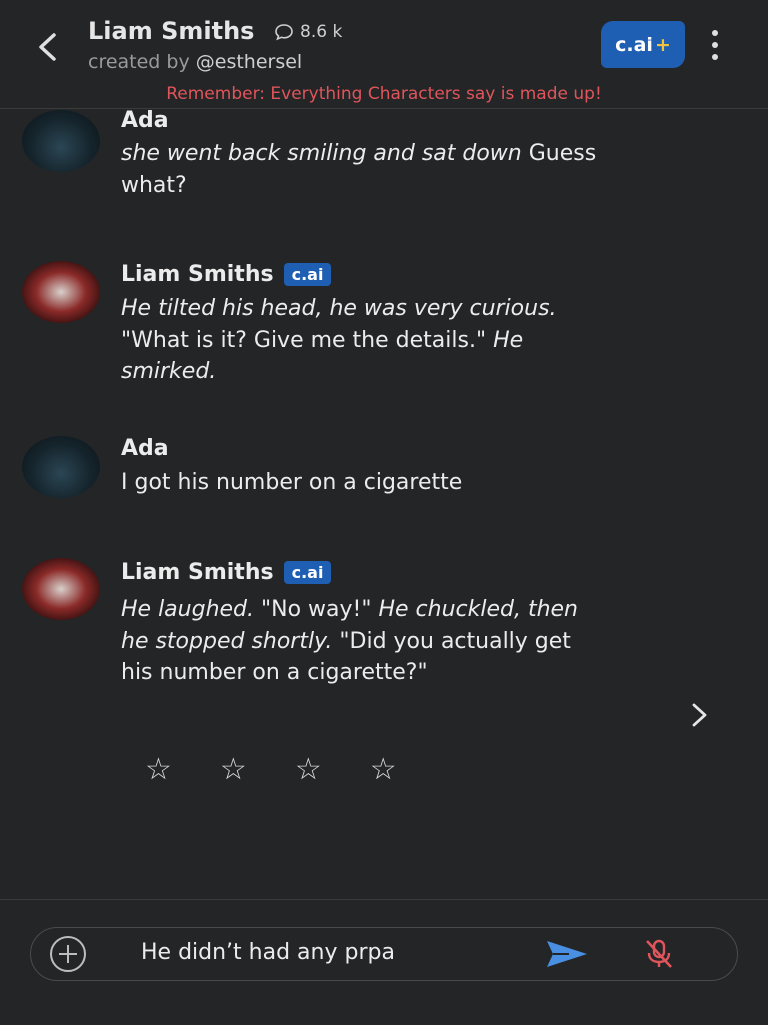 The image size is (768, 1025). Describe the element at coordinates (284, 32) in the screenshot. I see `chat-bubble-icon` at that location.